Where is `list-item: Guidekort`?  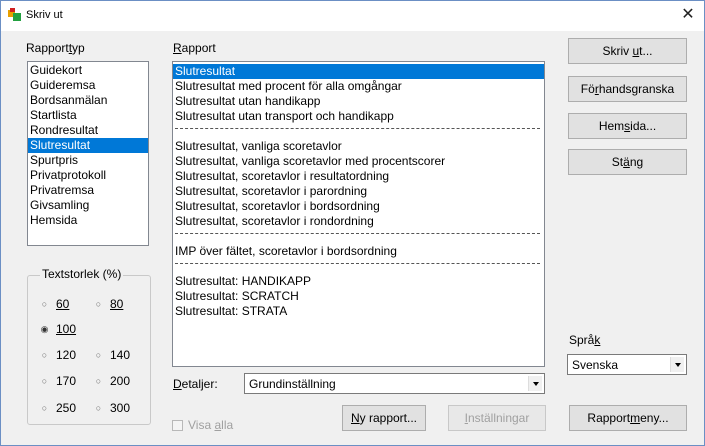 list-item: Guidekort is located at coordinates (88, 70).